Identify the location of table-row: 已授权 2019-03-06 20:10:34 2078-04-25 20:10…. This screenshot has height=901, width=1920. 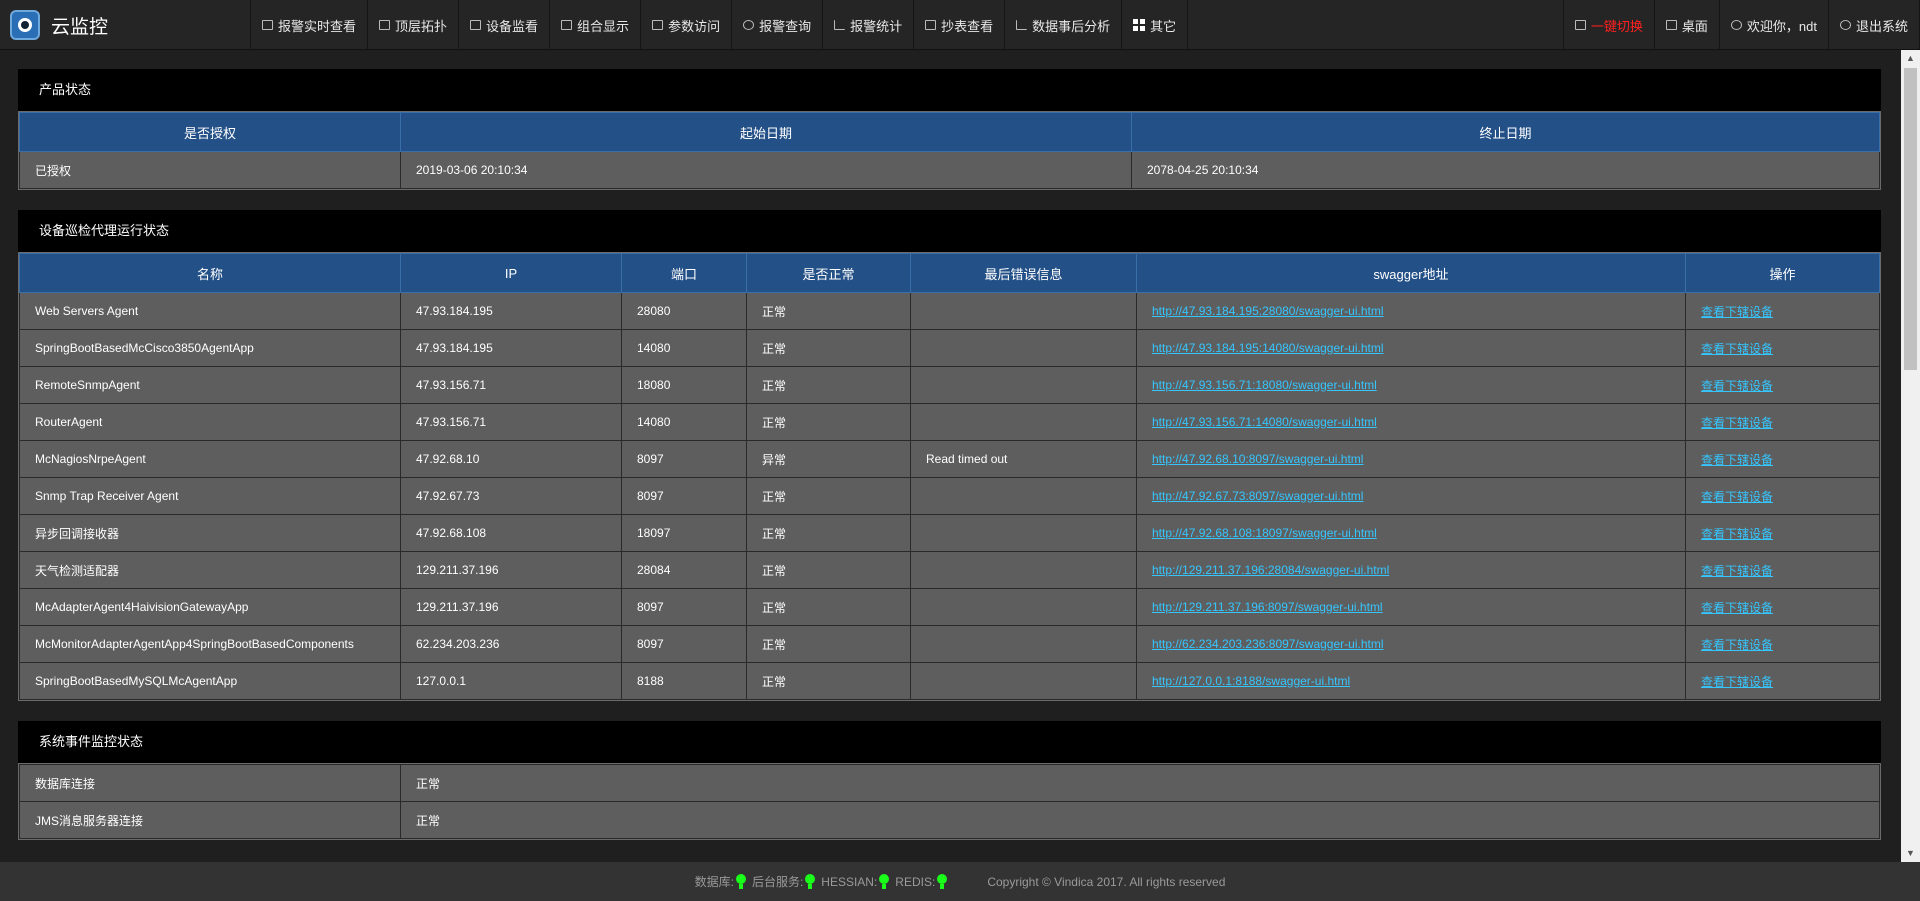
(949, 170).